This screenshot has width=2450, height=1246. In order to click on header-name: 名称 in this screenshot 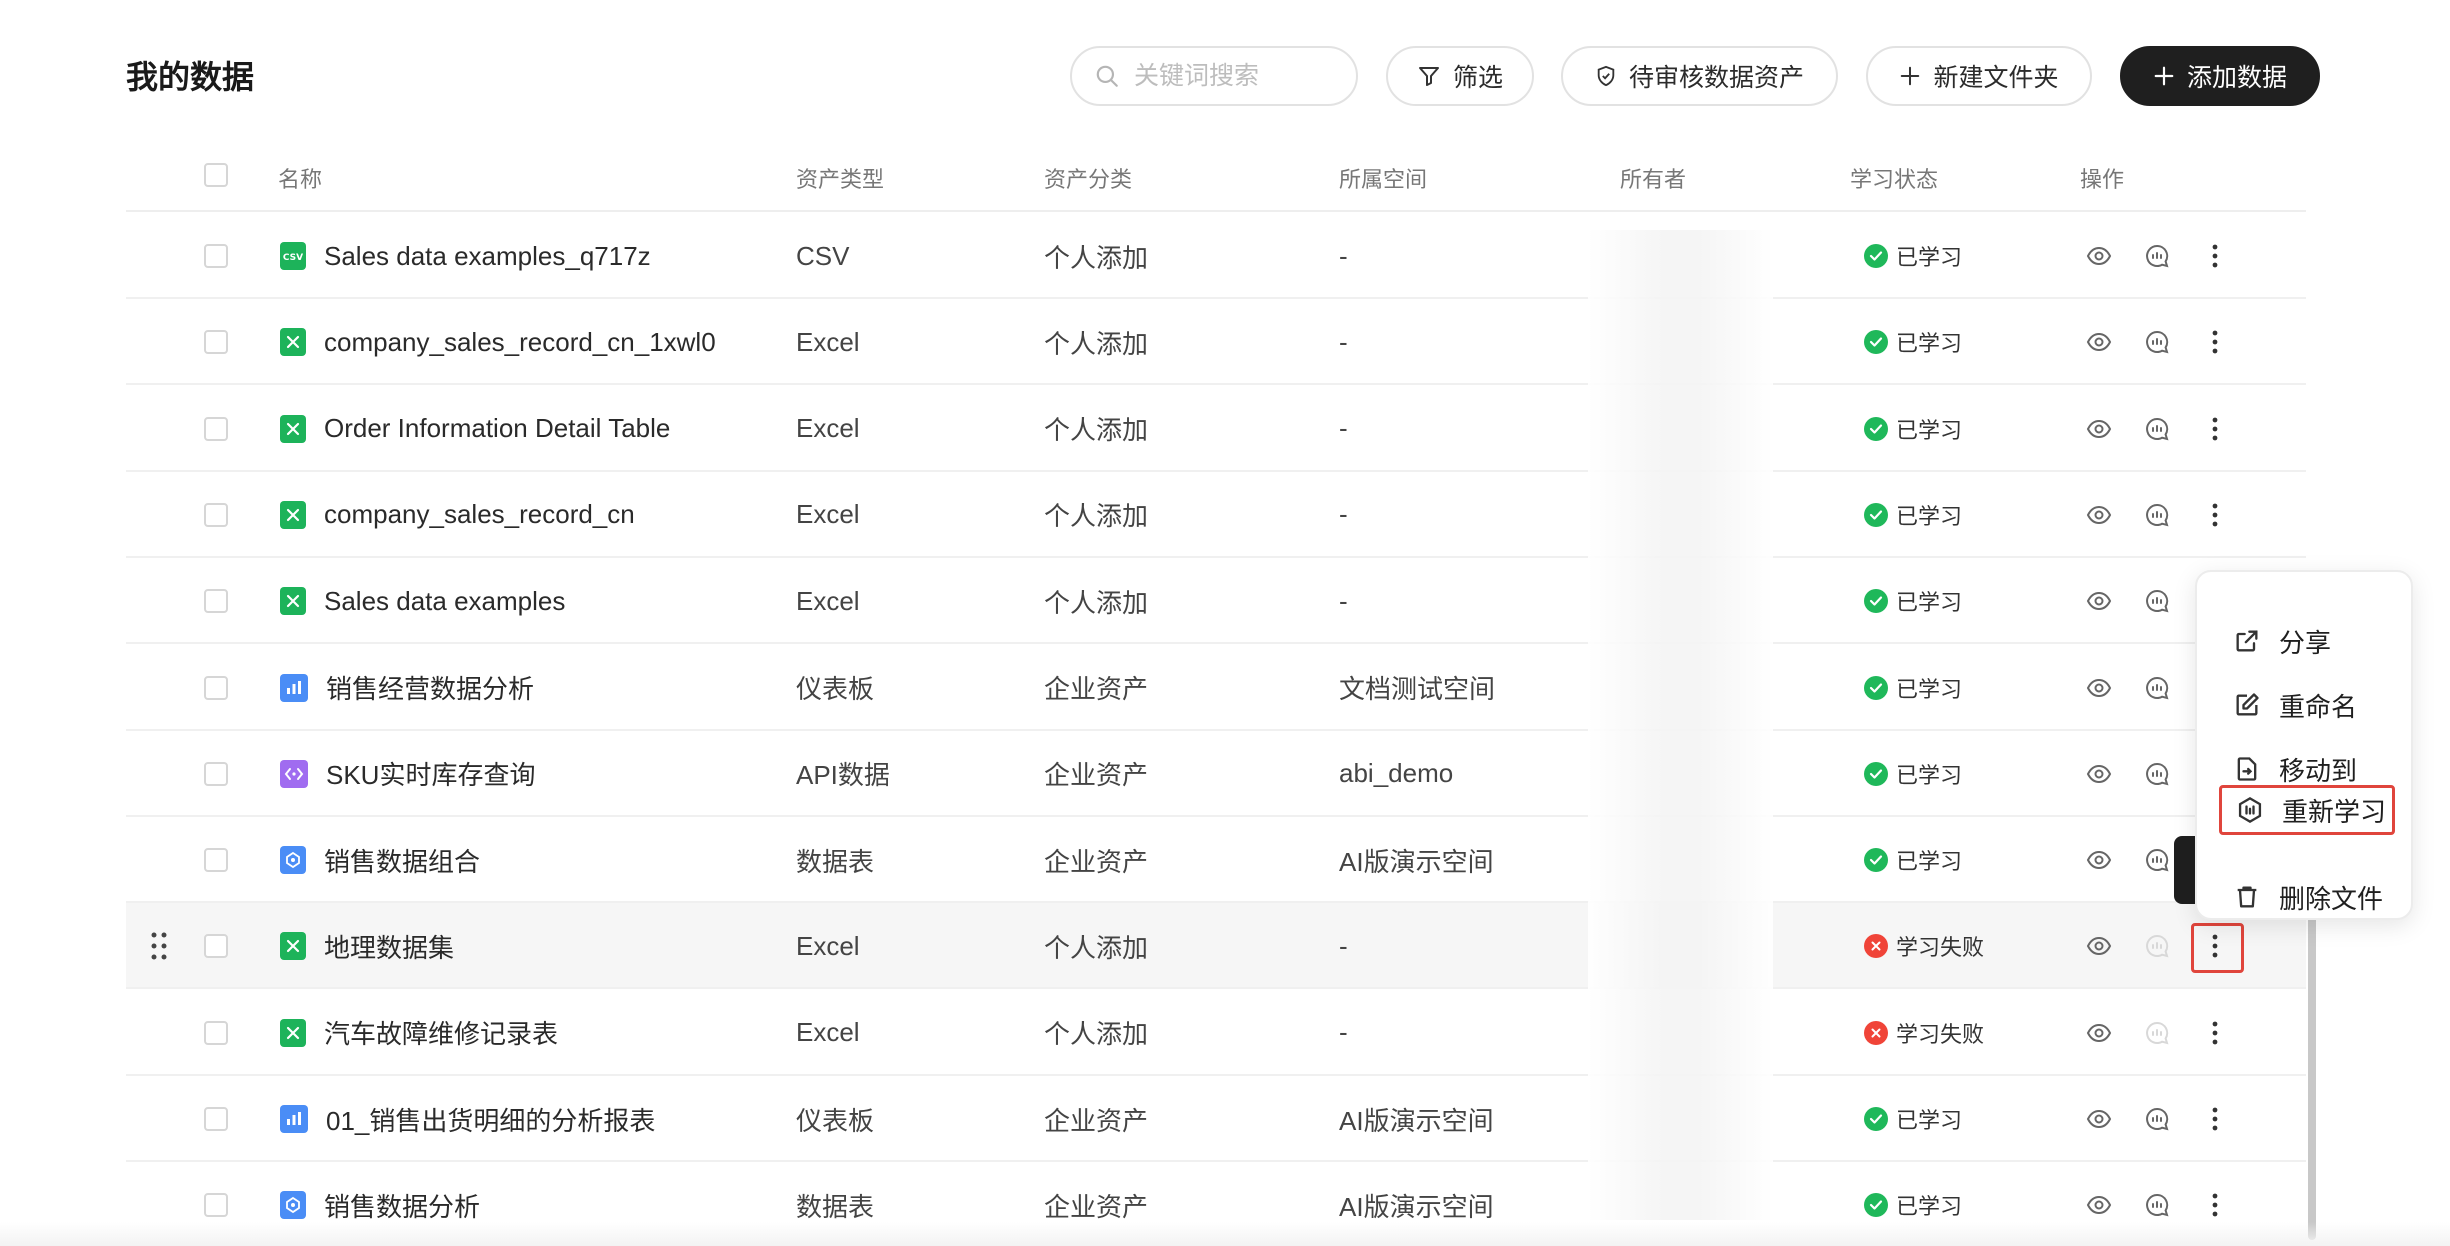, I will do `click(300, 178)`.